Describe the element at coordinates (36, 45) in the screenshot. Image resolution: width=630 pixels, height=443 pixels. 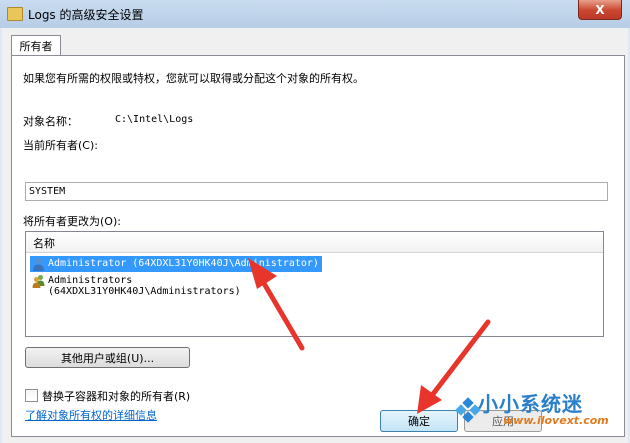
I see `tab-owner: 所有者` at that location.